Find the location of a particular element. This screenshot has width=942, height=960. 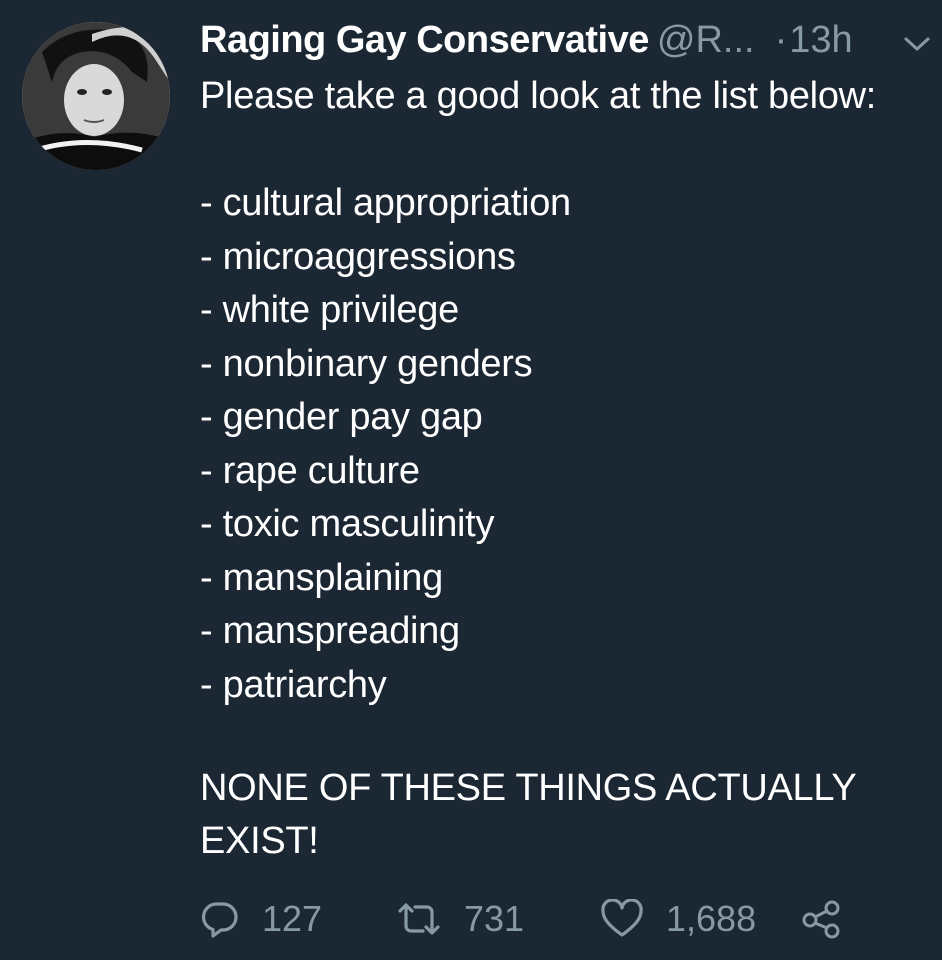

list-item: - manspreading is located at coordinates (330, 631).